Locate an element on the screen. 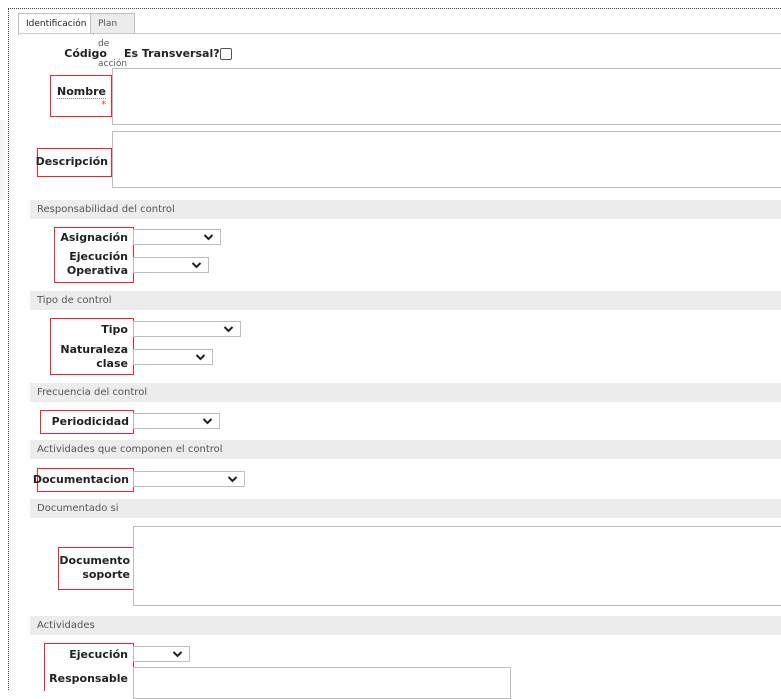 This screenshot has width=781, height=699. naturaleza-clase-label-2: clase is located at coordinates (112, 363).